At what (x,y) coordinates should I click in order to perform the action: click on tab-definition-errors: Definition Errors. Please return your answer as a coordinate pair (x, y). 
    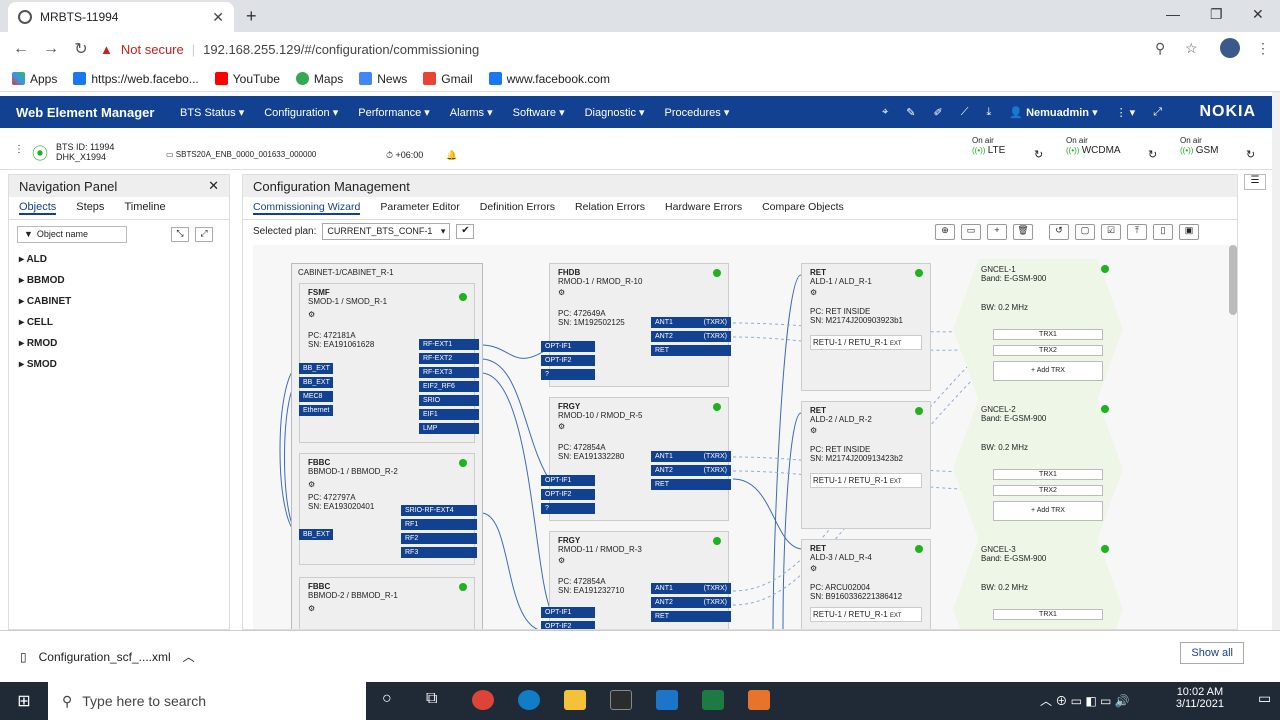
    Looking at the image, I should click on (517, 208).